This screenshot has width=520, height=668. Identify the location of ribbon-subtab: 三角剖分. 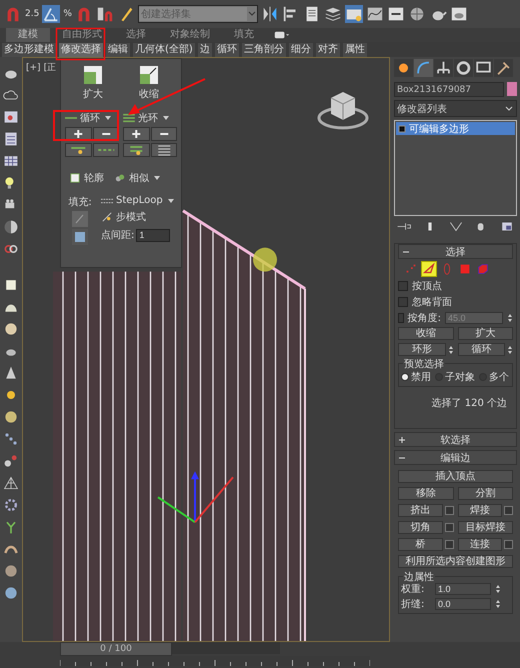
(264, 49).